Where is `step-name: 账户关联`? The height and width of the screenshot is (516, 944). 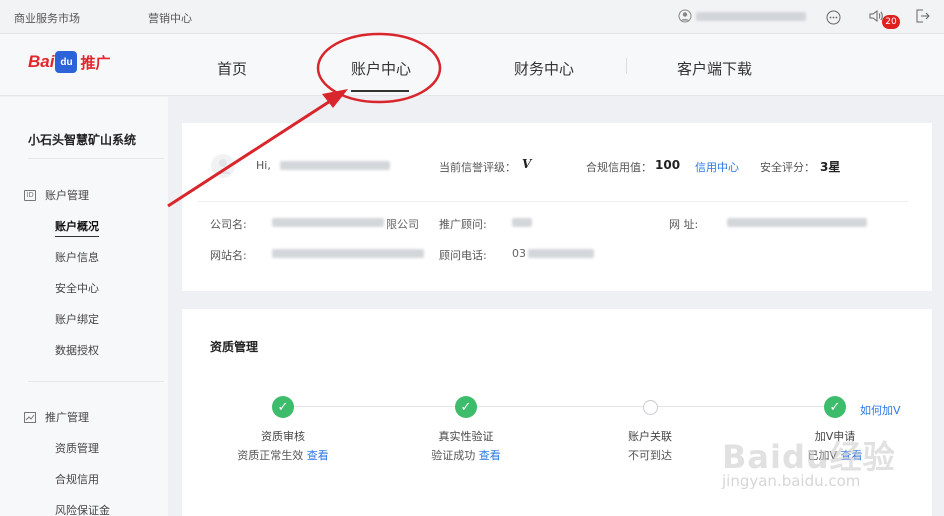 step-name: 账户关联 is located at coordinates (650, 436).